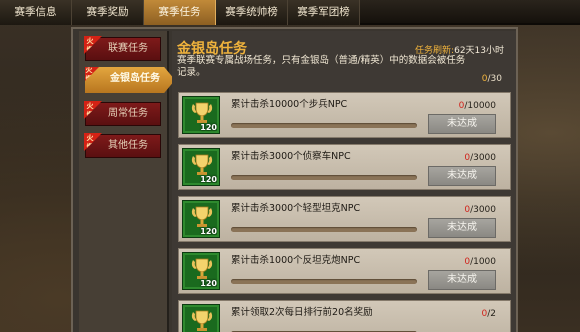 This screenshot has height=332, width=580. I want to click on task-reward-icon, so click(201, 318).